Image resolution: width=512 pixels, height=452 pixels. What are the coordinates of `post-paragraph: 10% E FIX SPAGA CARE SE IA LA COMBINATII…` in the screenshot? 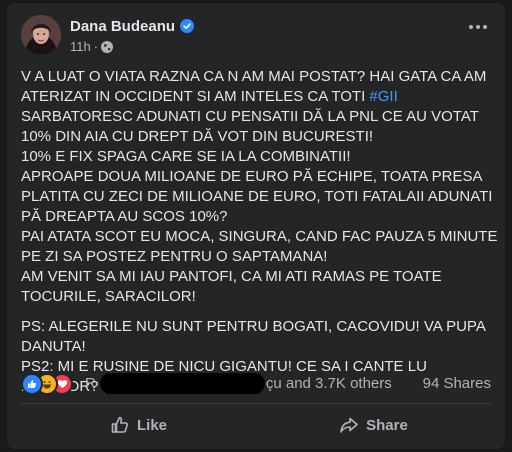 It's located at (186, 156).